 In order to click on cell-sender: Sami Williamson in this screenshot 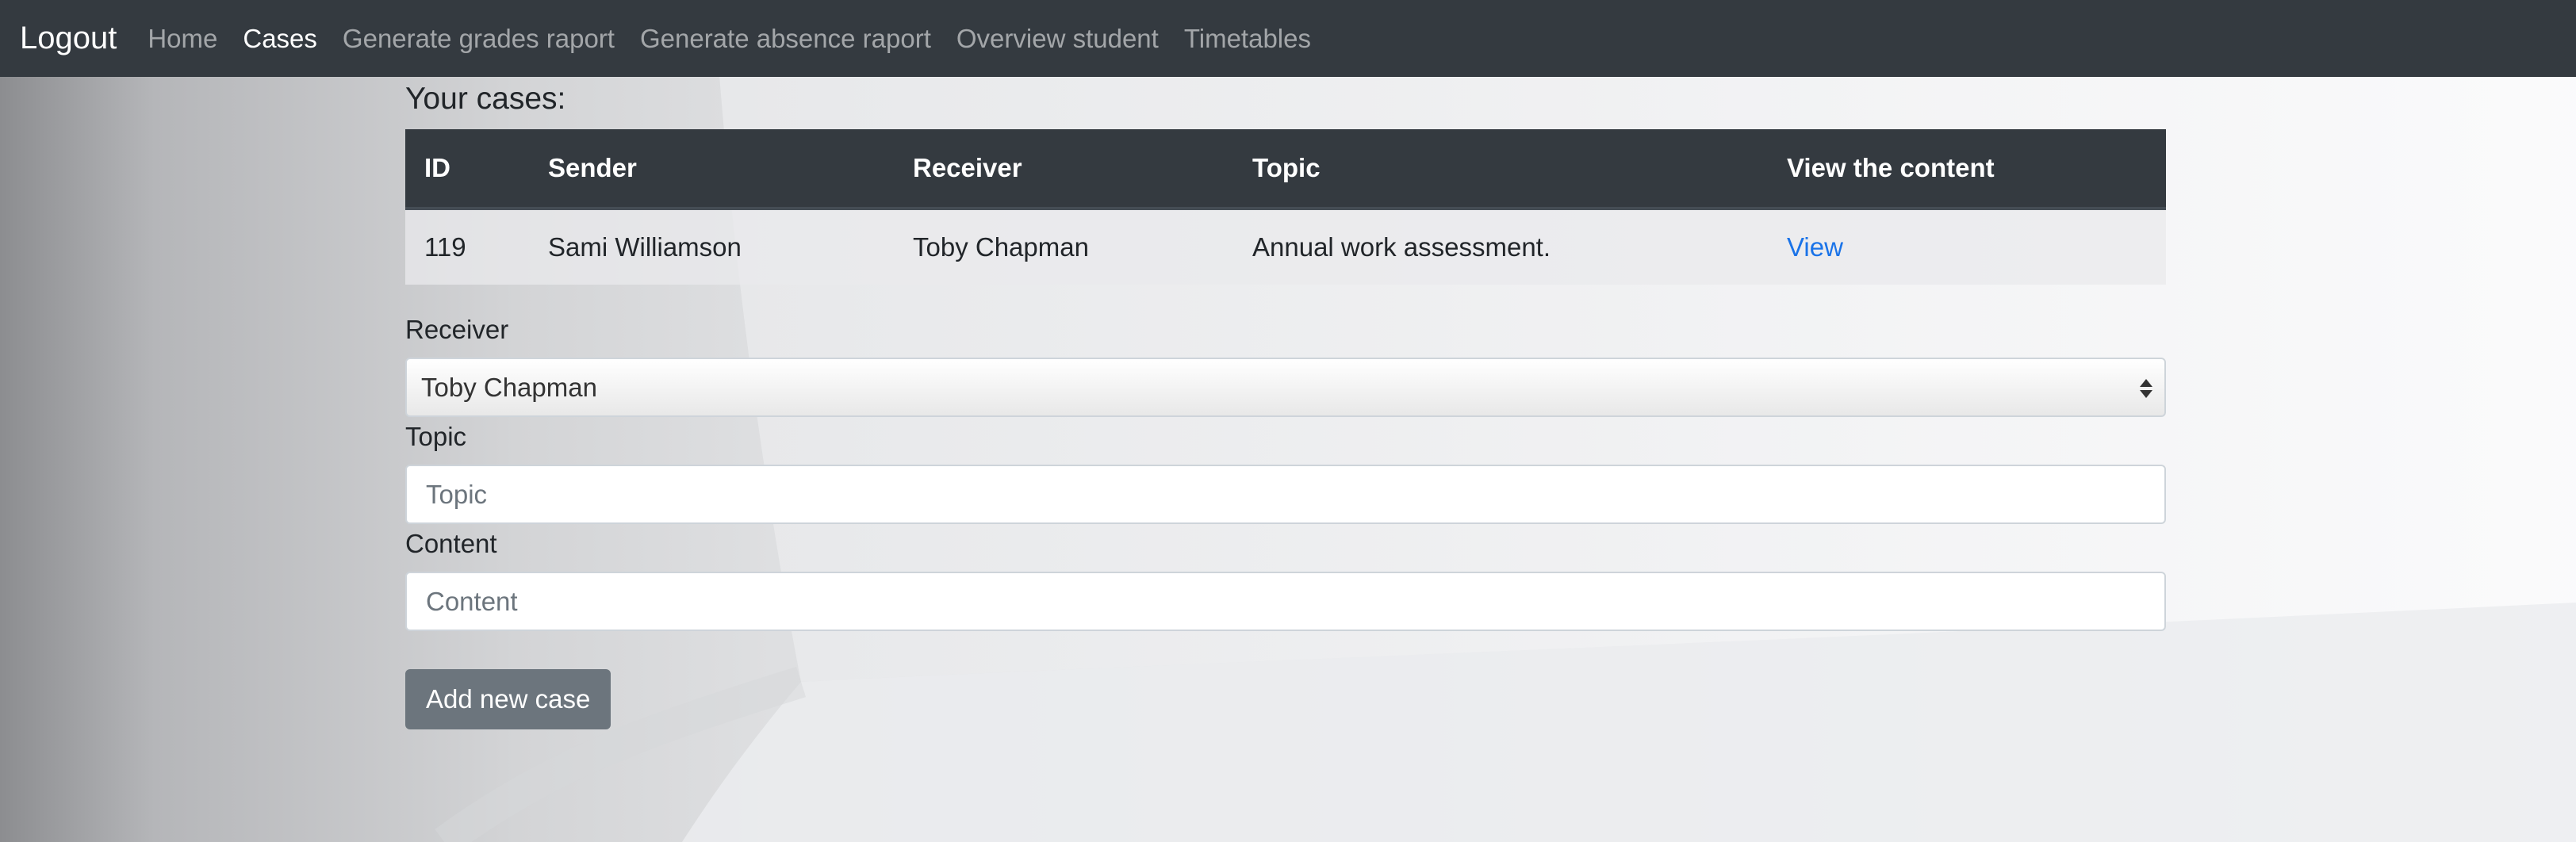, I will do `click(645, 247)`.